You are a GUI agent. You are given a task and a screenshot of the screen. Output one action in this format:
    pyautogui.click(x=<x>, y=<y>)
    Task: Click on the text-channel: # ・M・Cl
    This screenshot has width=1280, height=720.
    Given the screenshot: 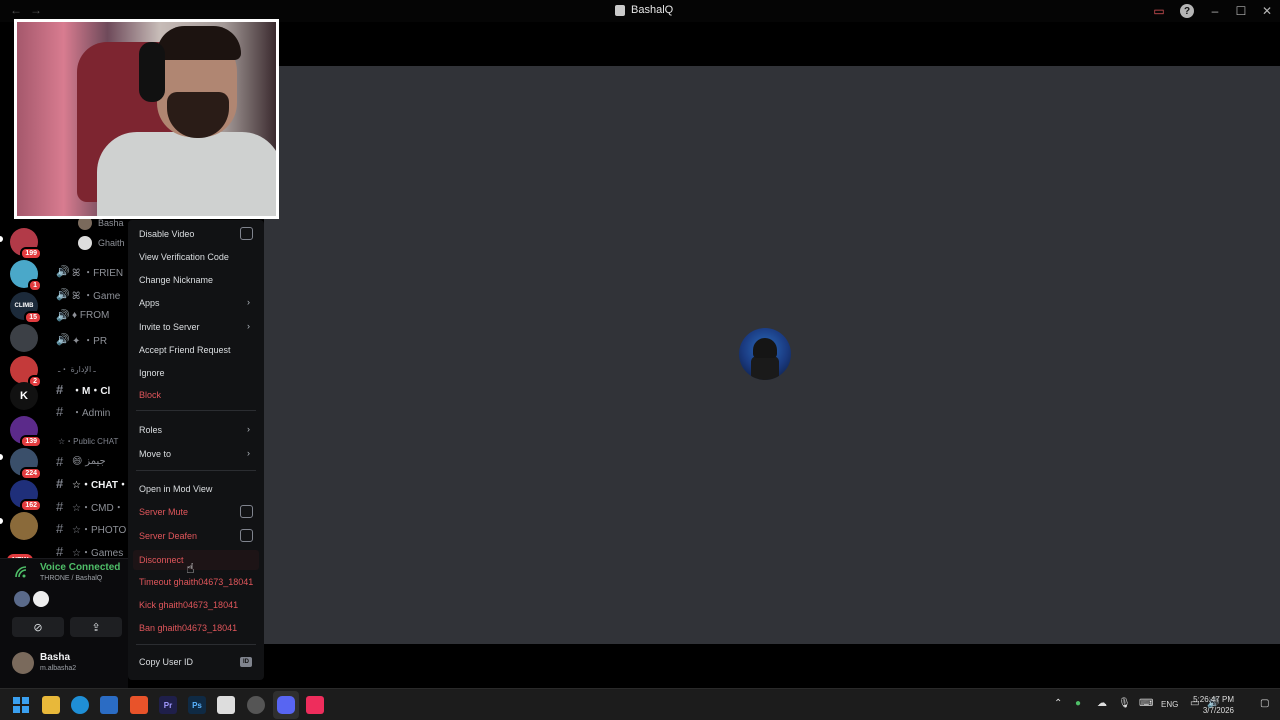 What is the action you would take?
    pyautogui.click(x=83, y=389)
    